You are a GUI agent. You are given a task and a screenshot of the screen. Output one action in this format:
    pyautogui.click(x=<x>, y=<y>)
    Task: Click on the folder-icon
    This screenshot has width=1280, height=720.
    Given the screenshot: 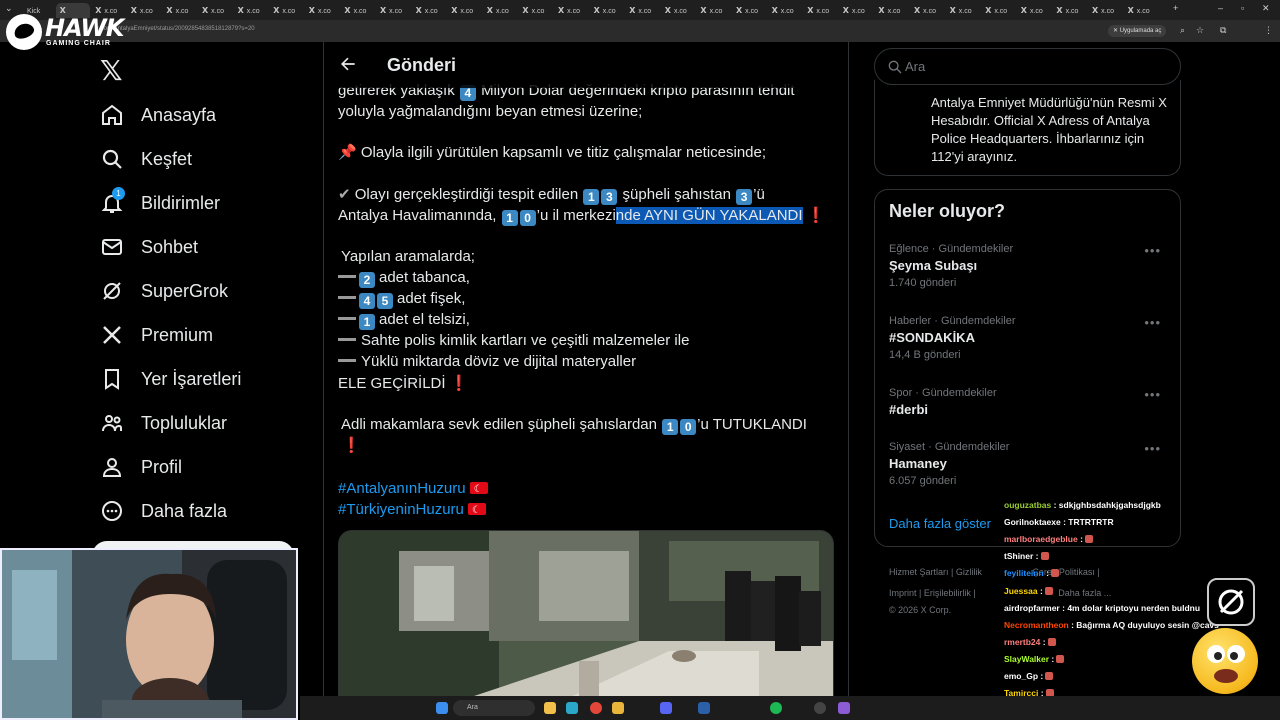 What is the action you would take?
    pyautogui.click(x=618, y=708)
    